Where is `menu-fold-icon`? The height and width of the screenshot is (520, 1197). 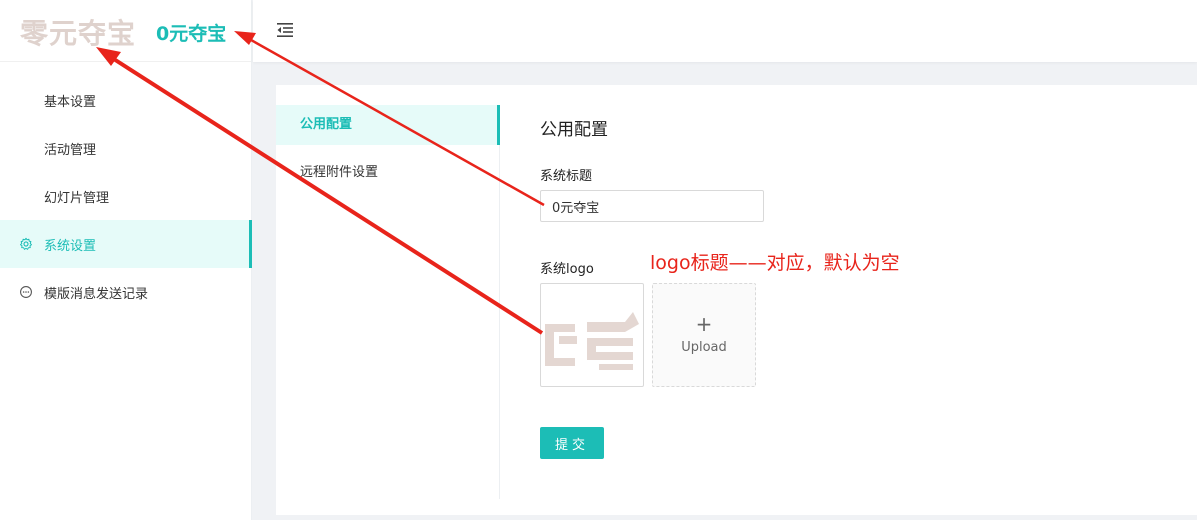
menu-fold-icon is located at coordinates (285, 30).